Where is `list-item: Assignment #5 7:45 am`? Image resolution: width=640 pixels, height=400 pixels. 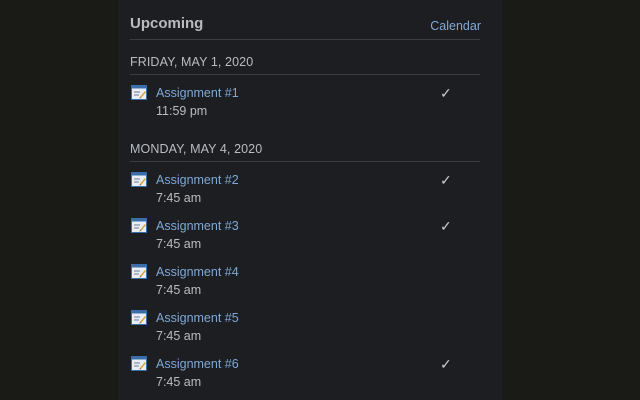
list-item: Assignment #5 7:45 am is located at coordinates (305, 330).